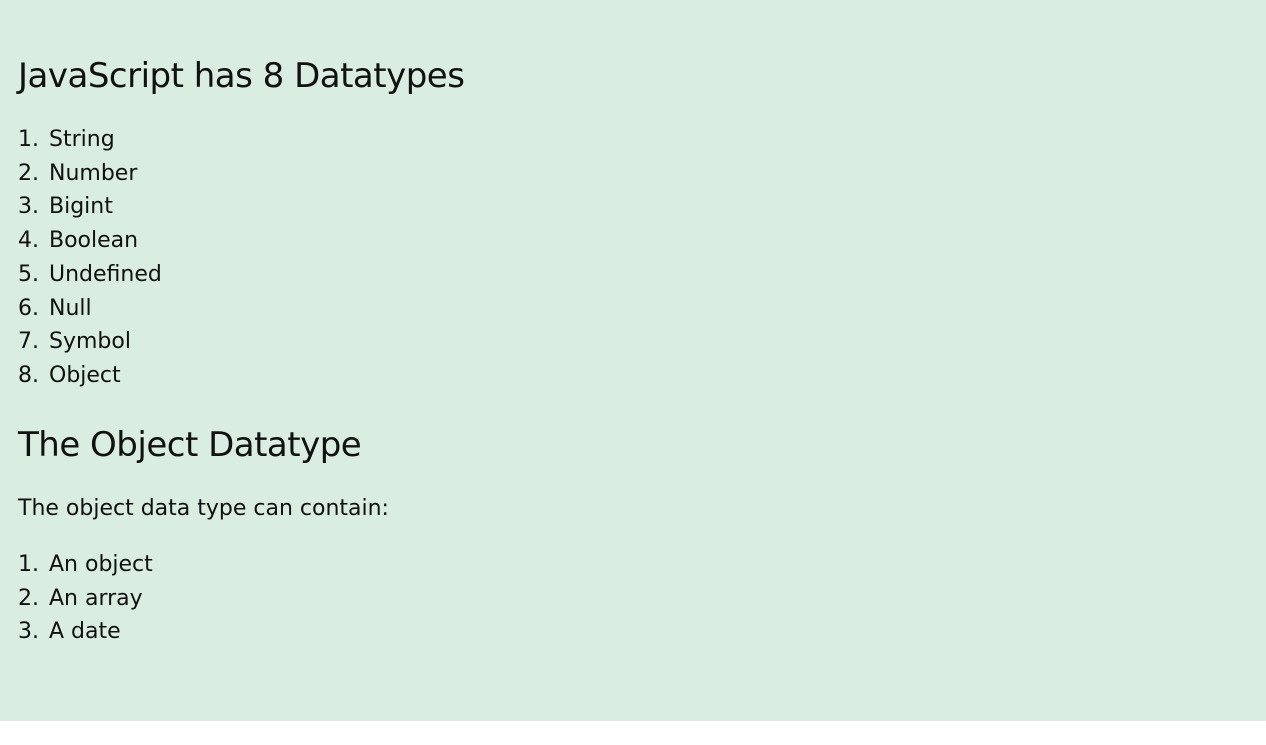  I want to click on list-item-label: Number, so click(93, 173).